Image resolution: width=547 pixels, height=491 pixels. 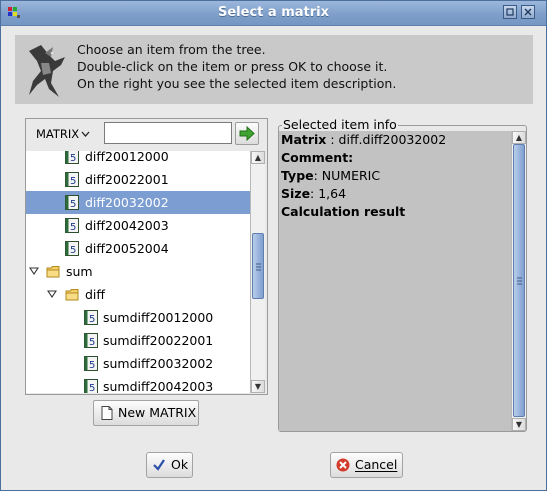 I want to click on comment-key: Comment, so click(x=315, y=157).